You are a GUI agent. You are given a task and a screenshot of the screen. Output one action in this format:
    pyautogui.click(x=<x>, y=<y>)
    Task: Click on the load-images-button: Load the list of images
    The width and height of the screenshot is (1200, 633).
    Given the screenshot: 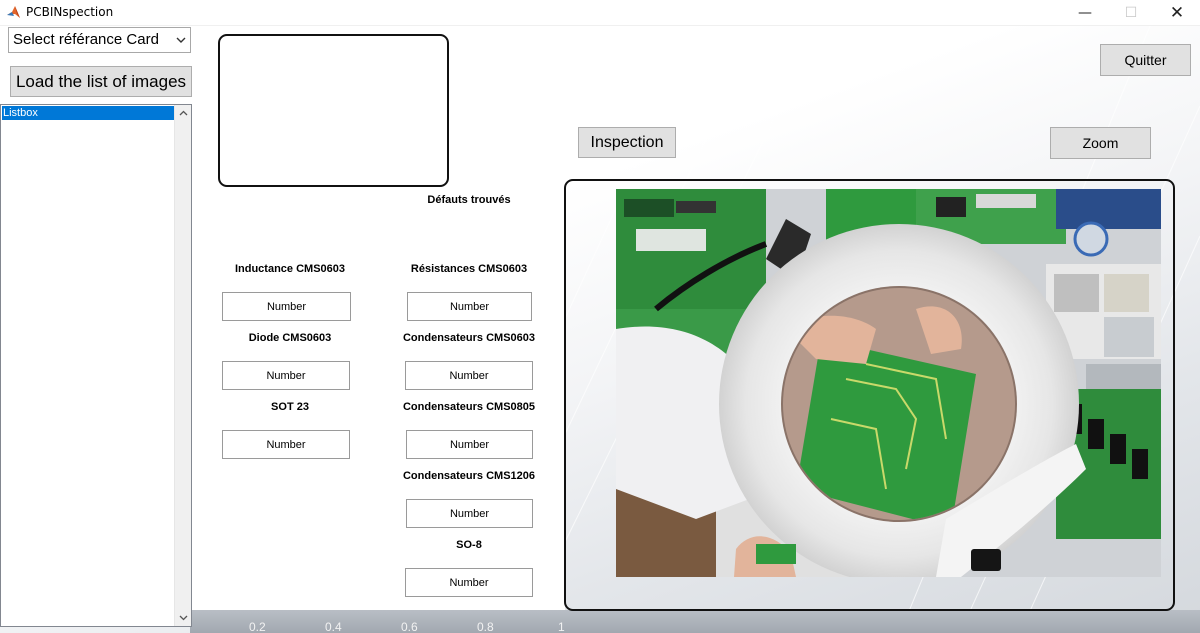 What is the action you would take?
    pyautogui.click(x=101, y=81)
    